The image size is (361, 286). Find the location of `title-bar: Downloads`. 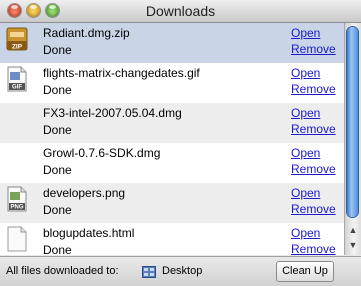

title-bar: Downloads is located at coordinates (180, 11).